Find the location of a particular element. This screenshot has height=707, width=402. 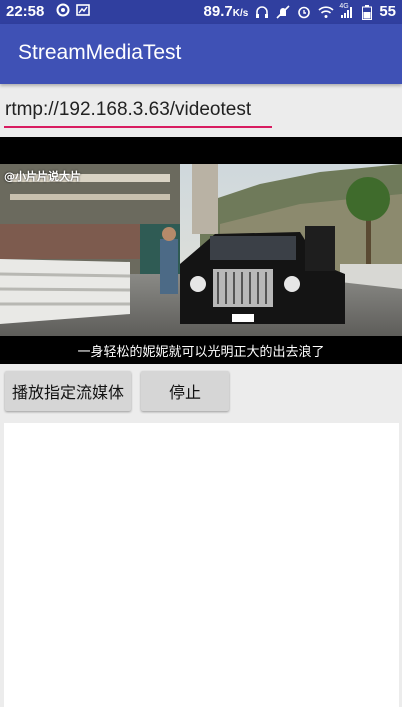

stream-url-input is located at coordinates (138, 112).